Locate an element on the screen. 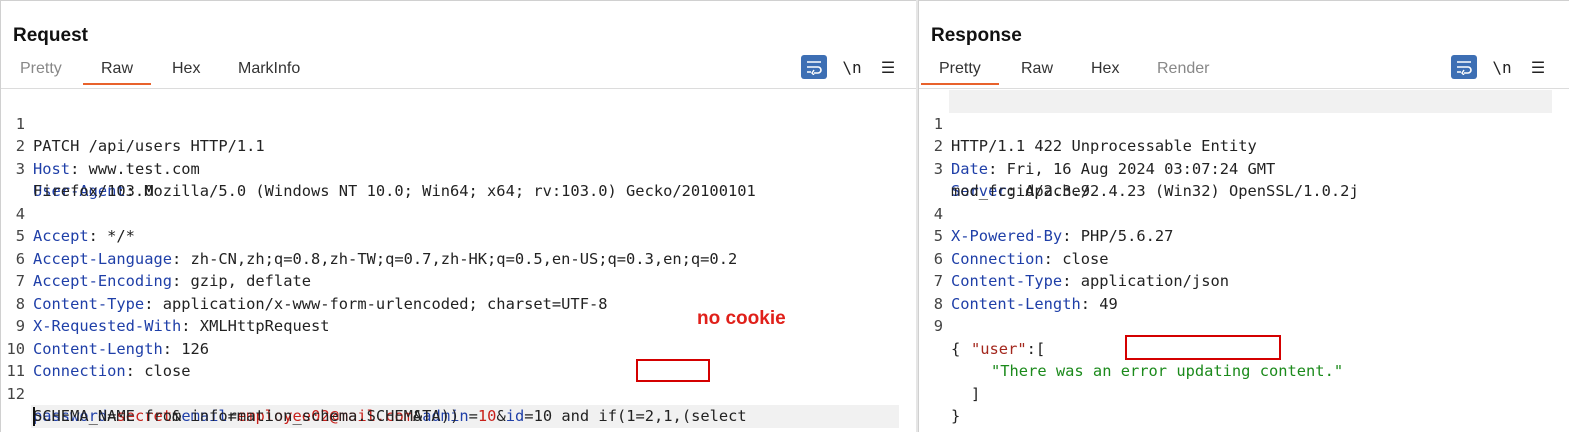 This screenshot has height=432, width=1569. response-title: Response is located at coordinates (976, 35).